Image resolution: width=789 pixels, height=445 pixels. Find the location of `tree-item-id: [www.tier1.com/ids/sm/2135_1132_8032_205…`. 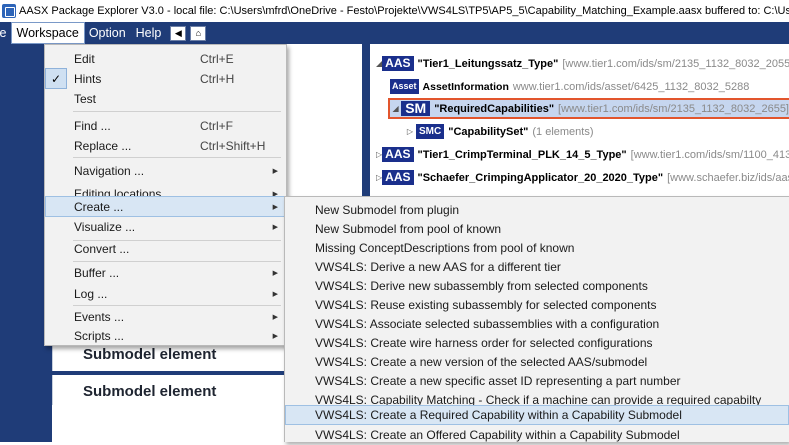

tree-item-id: [www.tier1.com/ids/sm/2135_1132_8032_205… is located at coordinates (675, 63).